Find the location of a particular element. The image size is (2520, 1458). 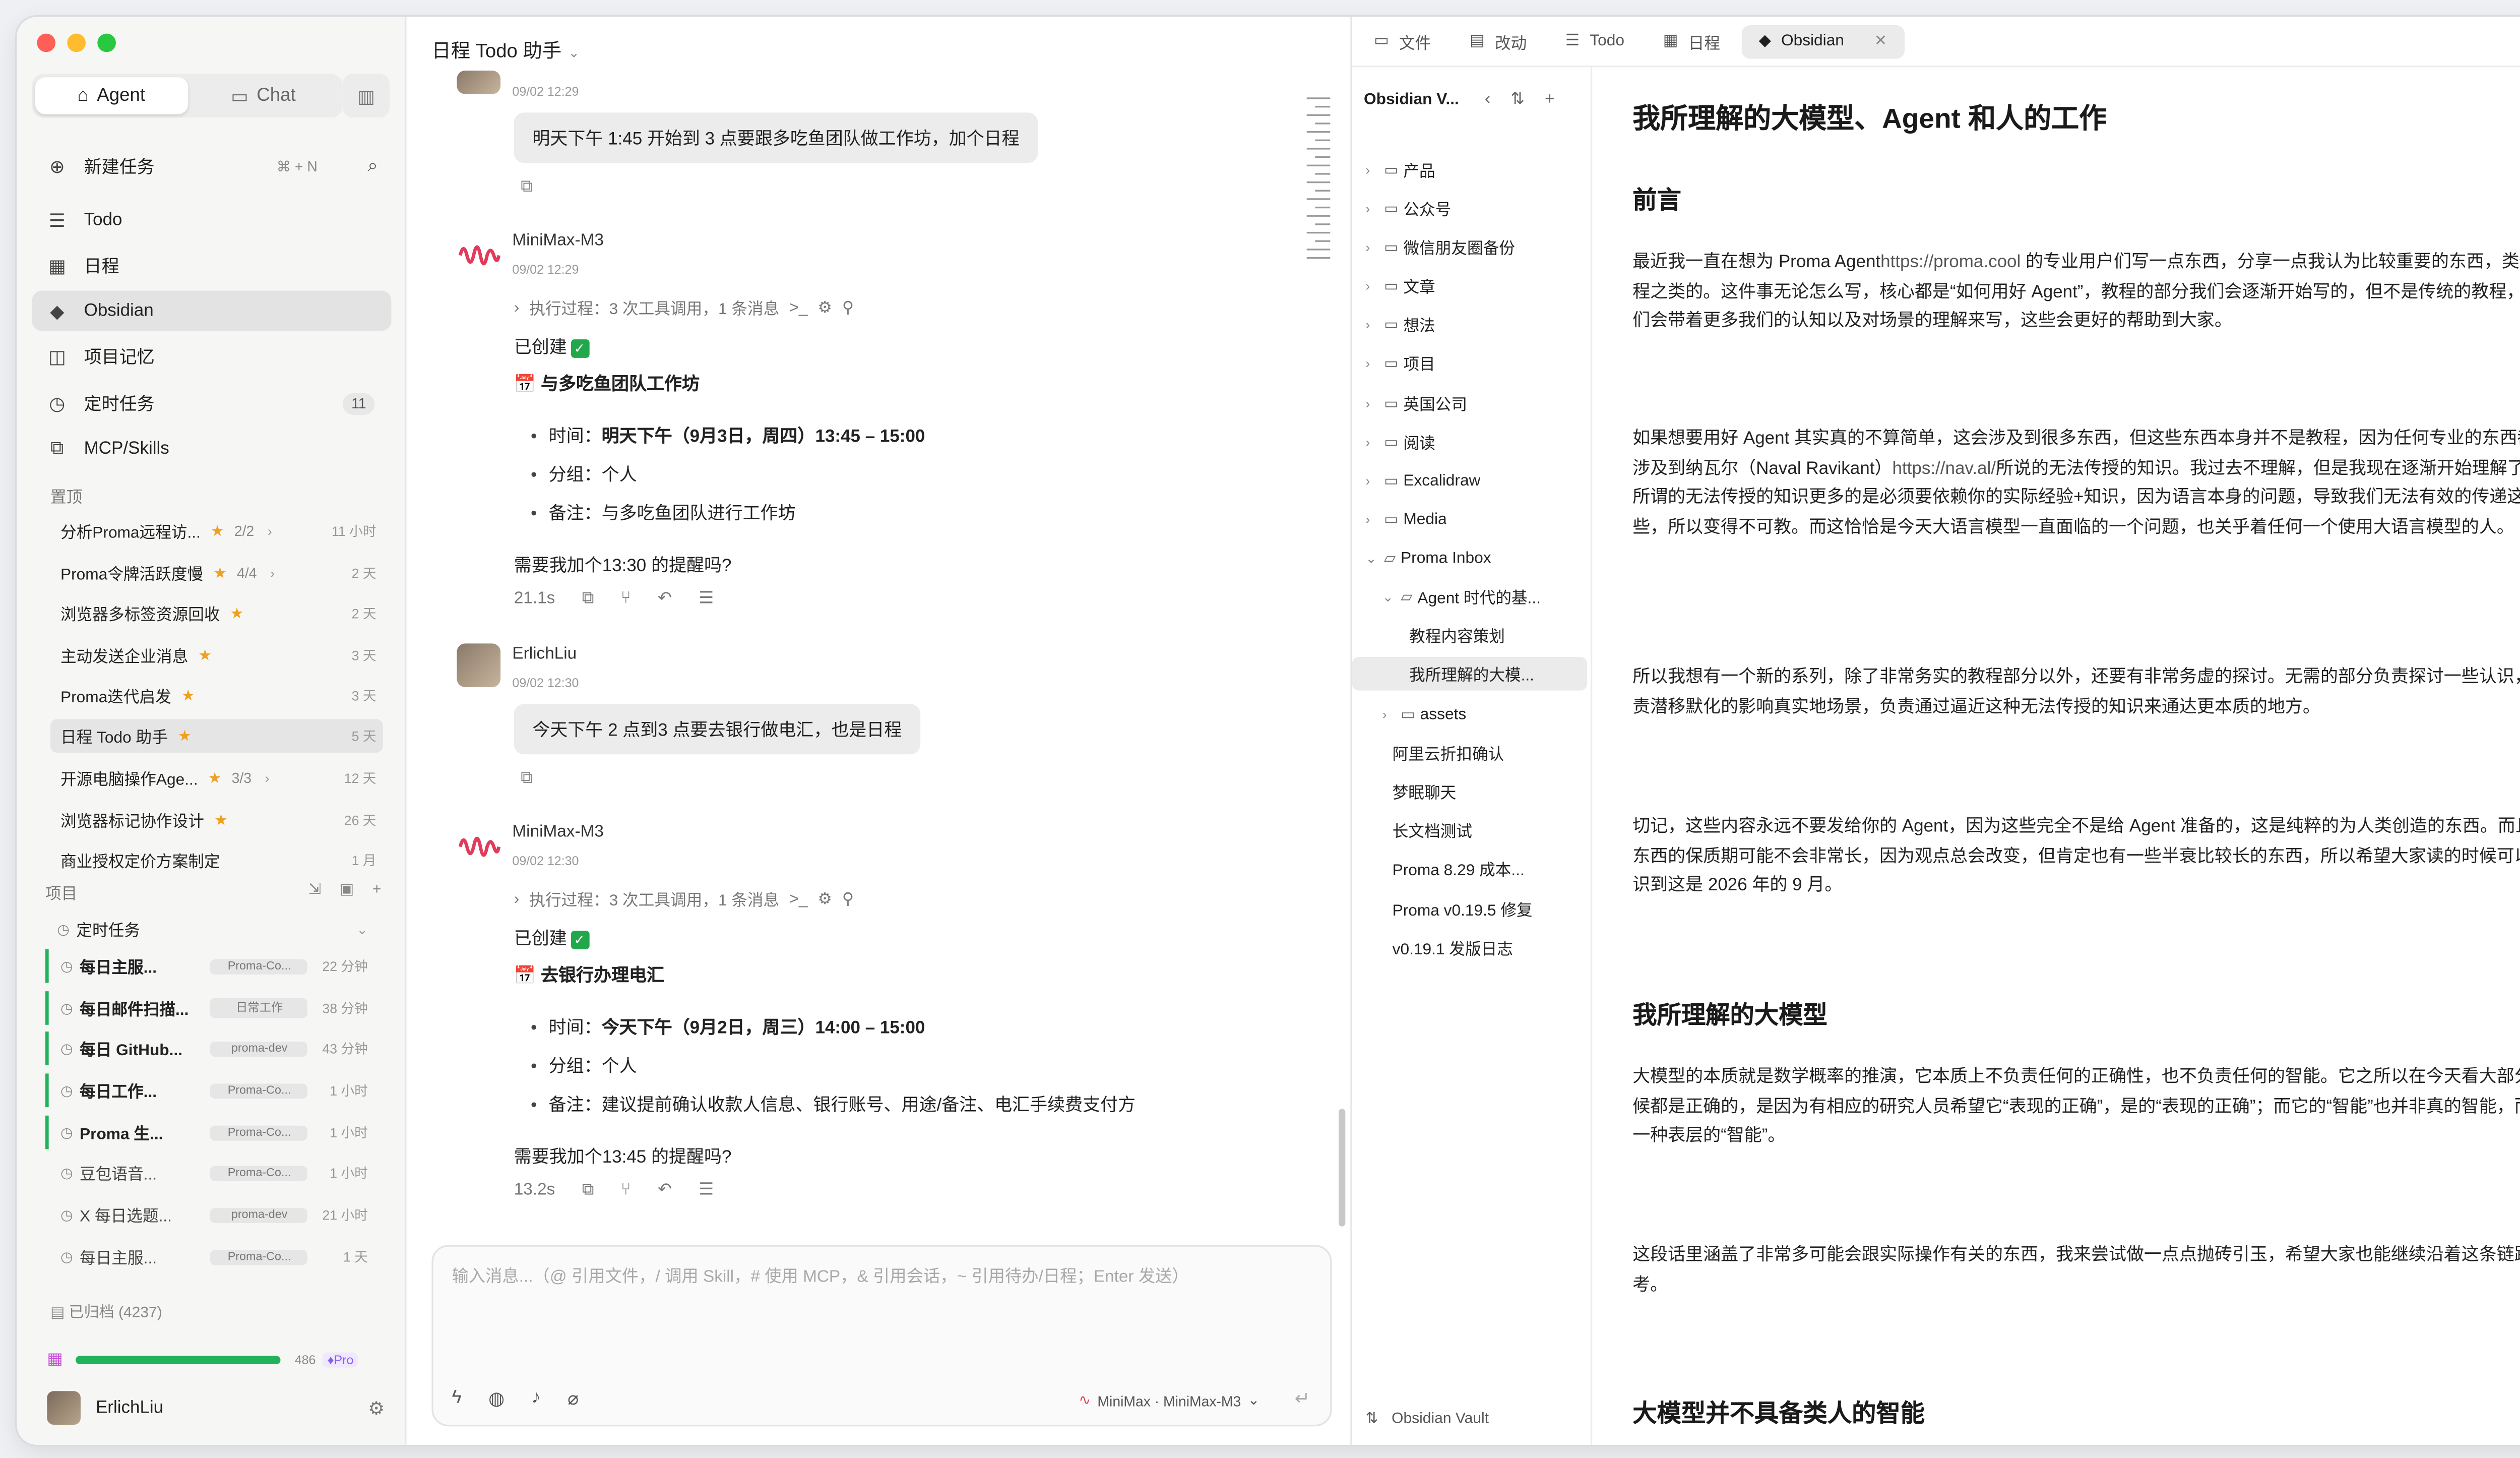

tree-file: 长文档测试 is located at coordinates (1485, 830).